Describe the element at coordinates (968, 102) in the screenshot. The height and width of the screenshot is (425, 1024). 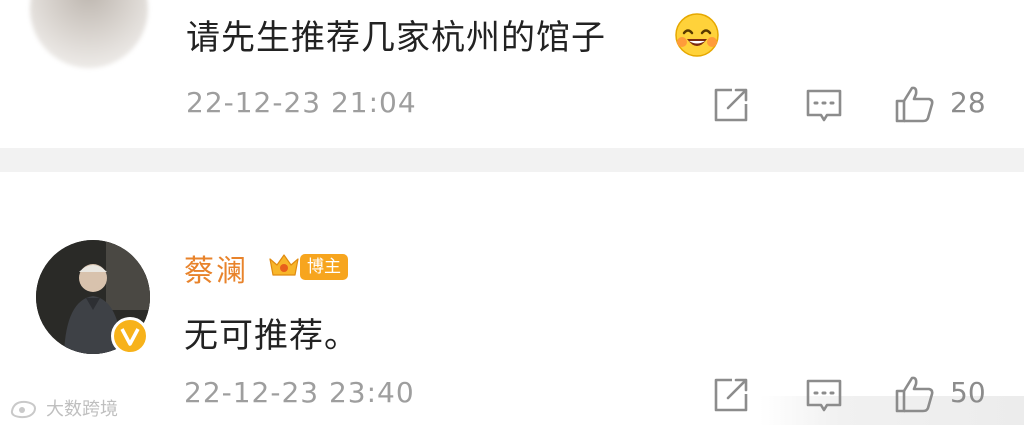
I see `like-count: 28` at that location.